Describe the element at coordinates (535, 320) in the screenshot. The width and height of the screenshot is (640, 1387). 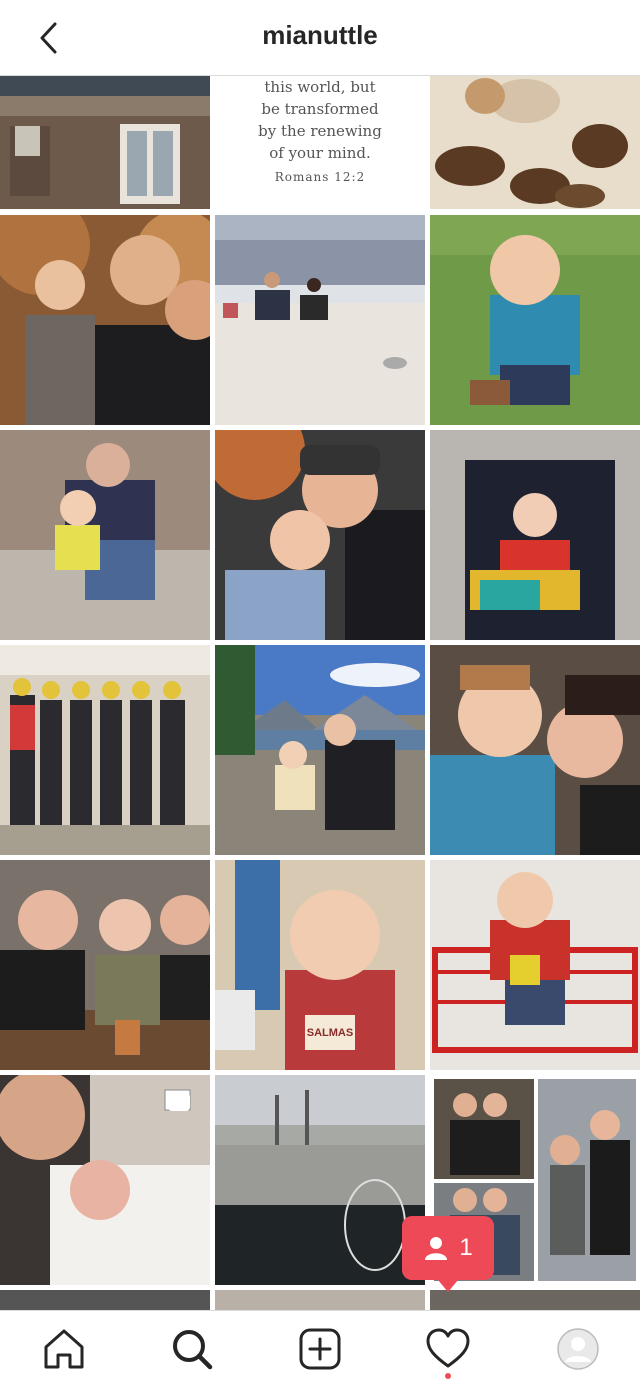
I see `grid-photo-boy-grass` at that location.